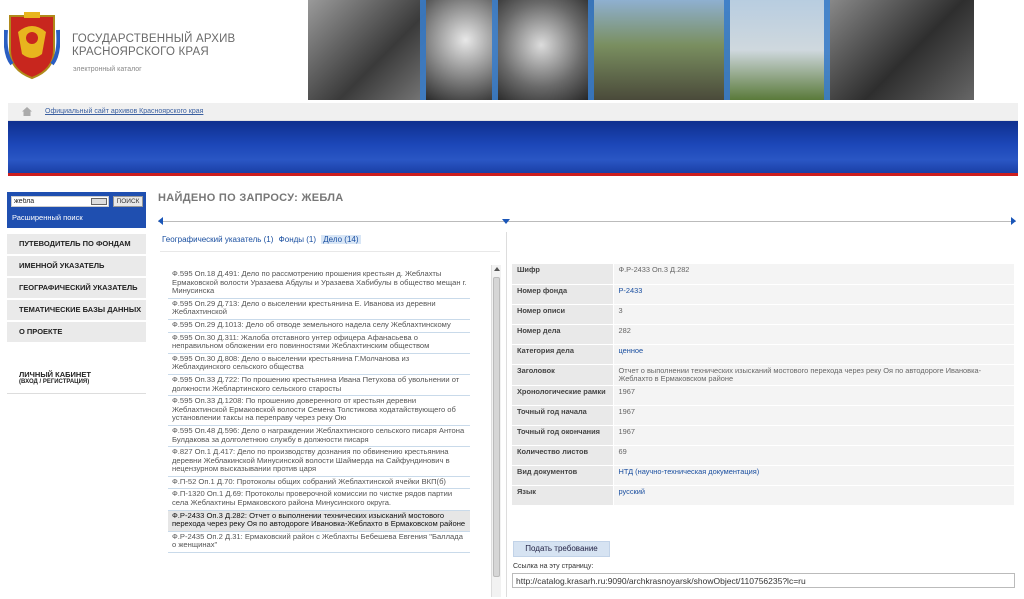 The width and height of the screenshot is (1024, 599). I want to click on detail-key: Категория дела, so click(563, 354).